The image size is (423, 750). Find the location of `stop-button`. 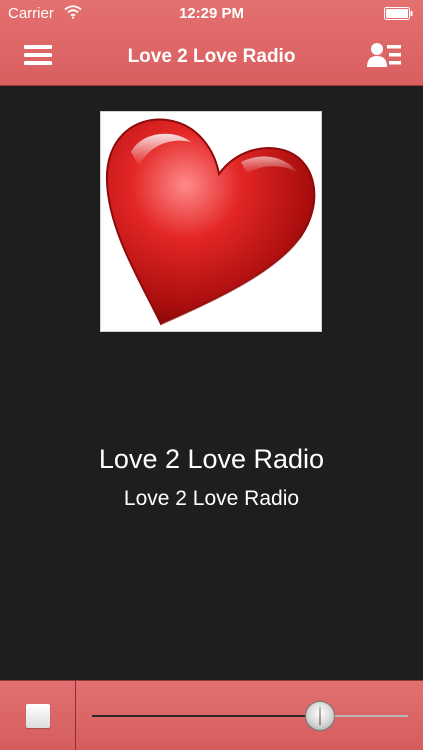

stop-button is located at coordinates (38, 716).